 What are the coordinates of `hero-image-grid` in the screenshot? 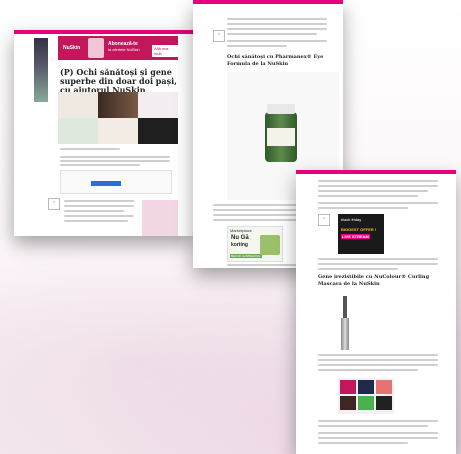 It's located at (118, 118).